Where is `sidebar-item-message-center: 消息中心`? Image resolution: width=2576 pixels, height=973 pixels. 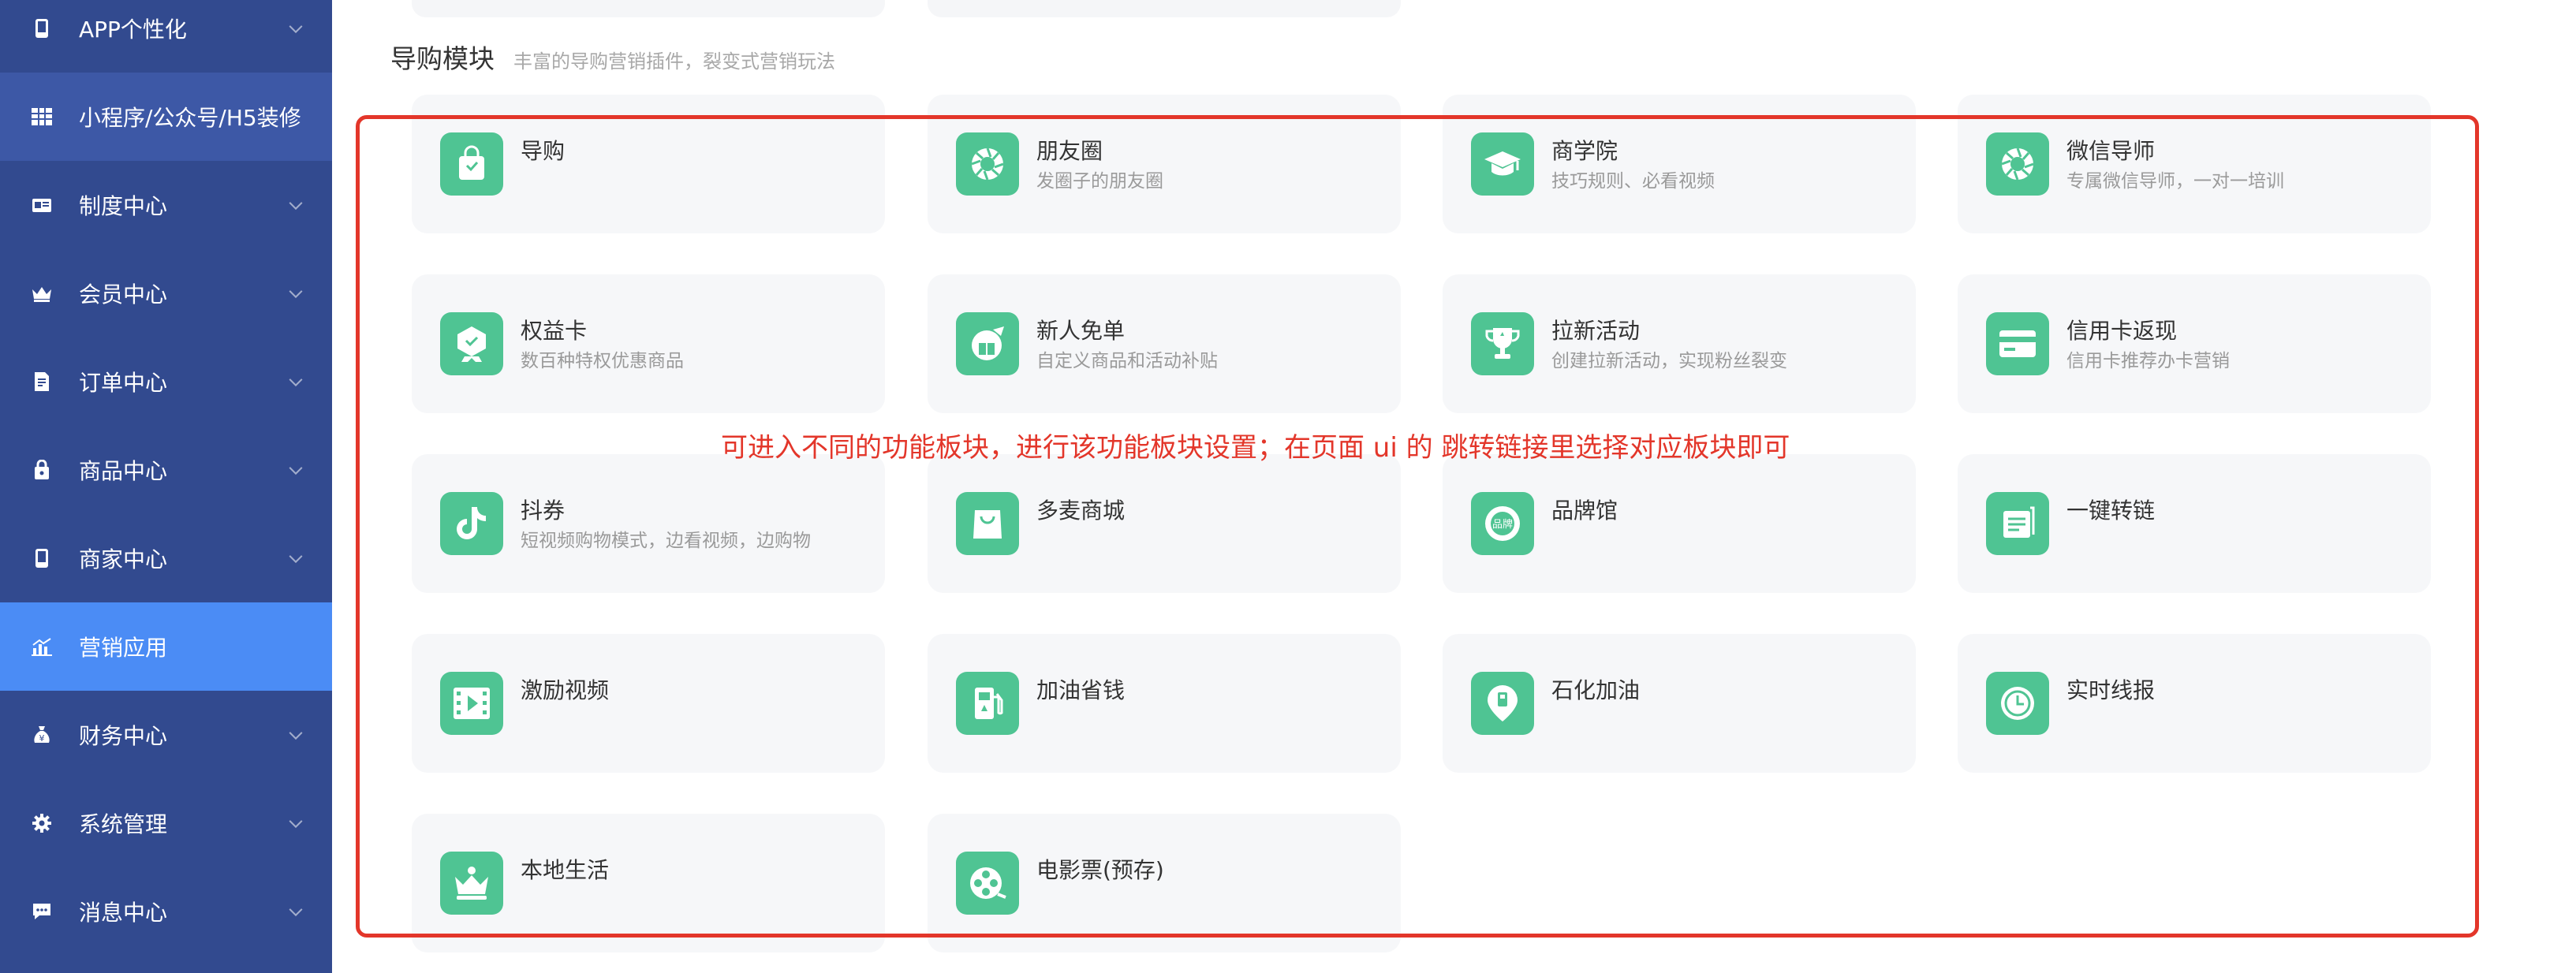 sidebar-item-message-center: 消息中心 is located at coordinates (166, 911).